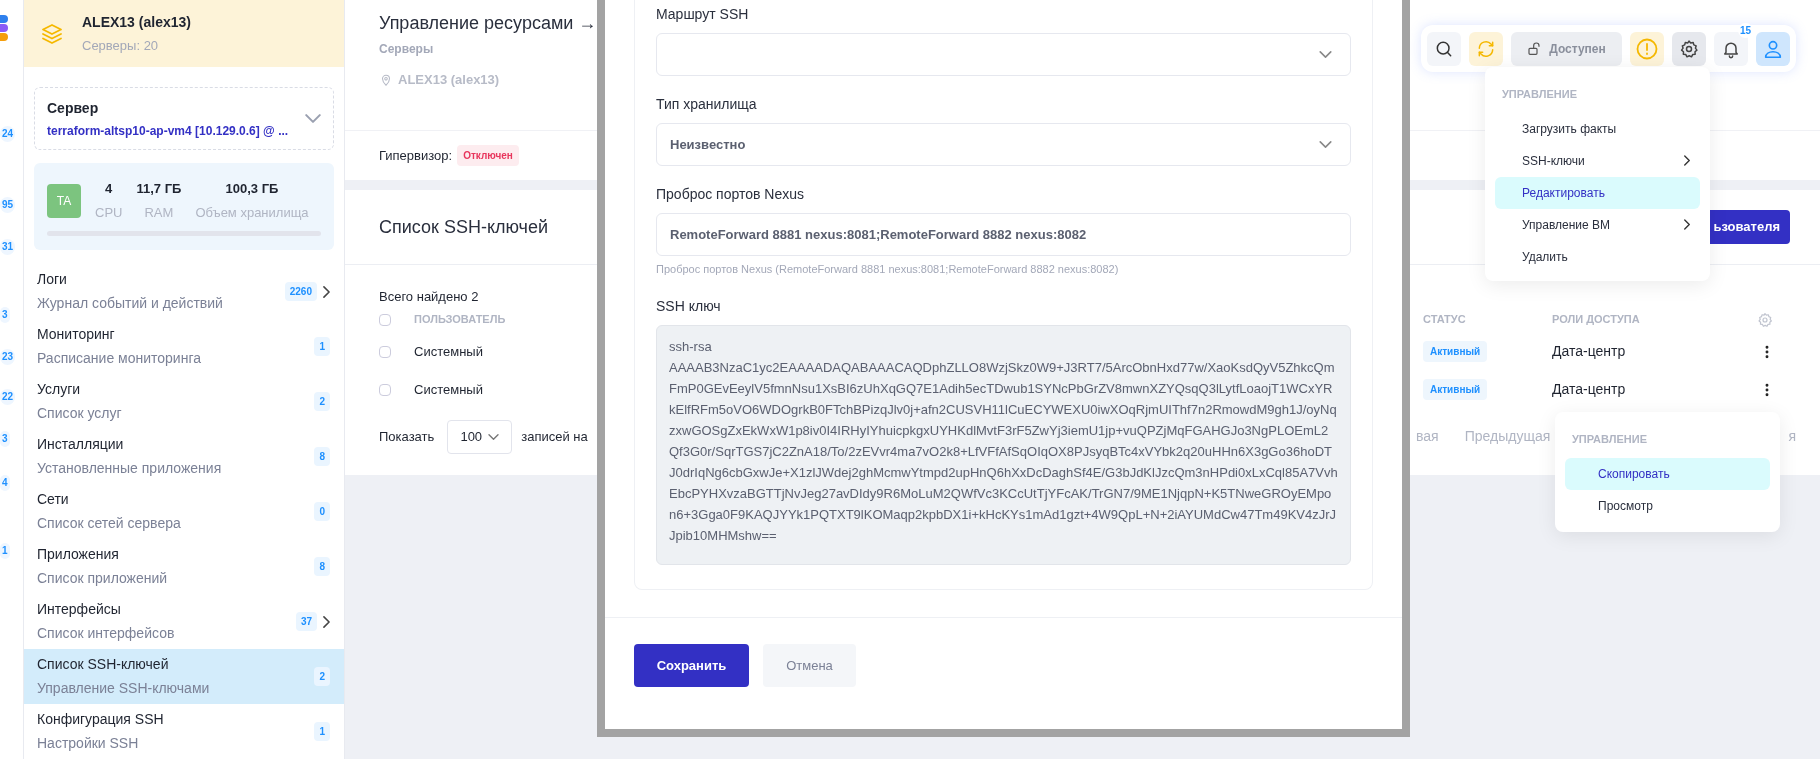 Image resolution: width=1820 pixels, height=759 pixels. What do you see at coordinates (1773, 48) in the screenshot?
I see `user-button` at bounding box center [1773, 48].